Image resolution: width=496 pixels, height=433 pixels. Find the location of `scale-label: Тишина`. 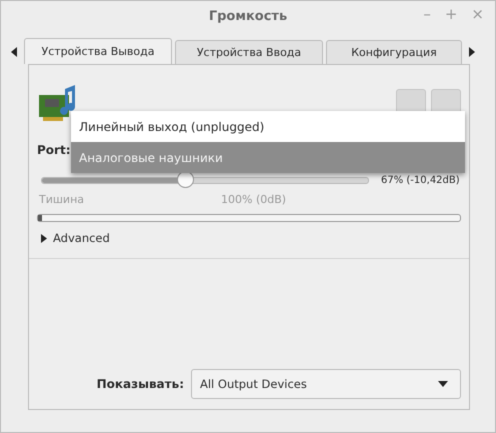

scale-label: Тишина is located at coordinates (61, 199).